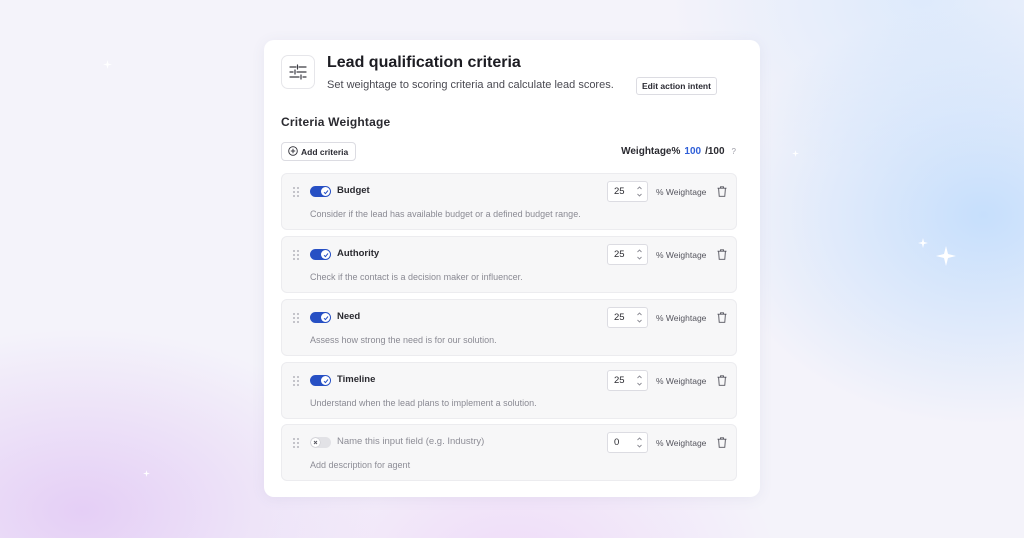 This screenshot has height=538, width=1024. What do you see at coordinates (348, 316) in the screenshot?
I see `criteria-name: Need` at bounding box center [348, 316].